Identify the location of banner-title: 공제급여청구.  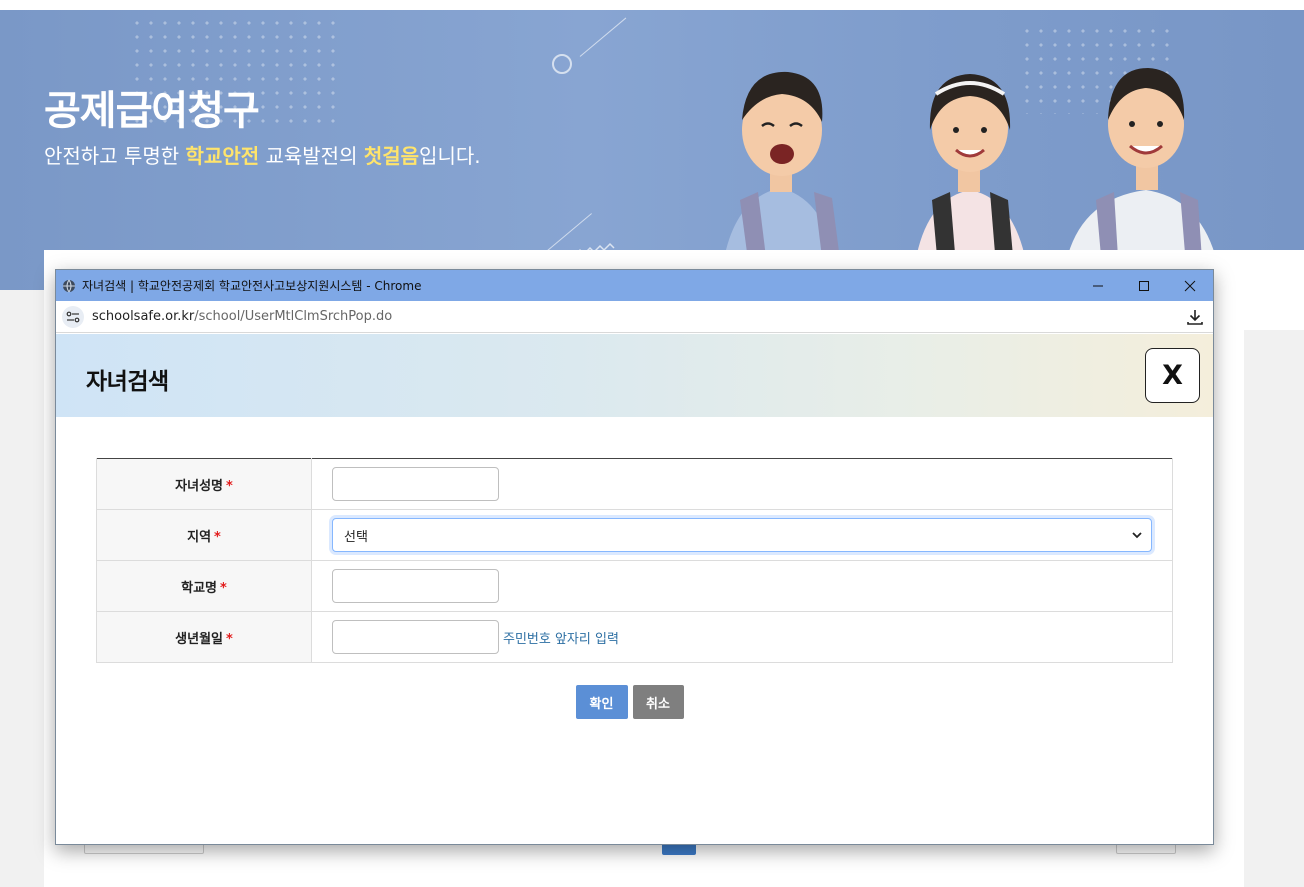
(152, 111).